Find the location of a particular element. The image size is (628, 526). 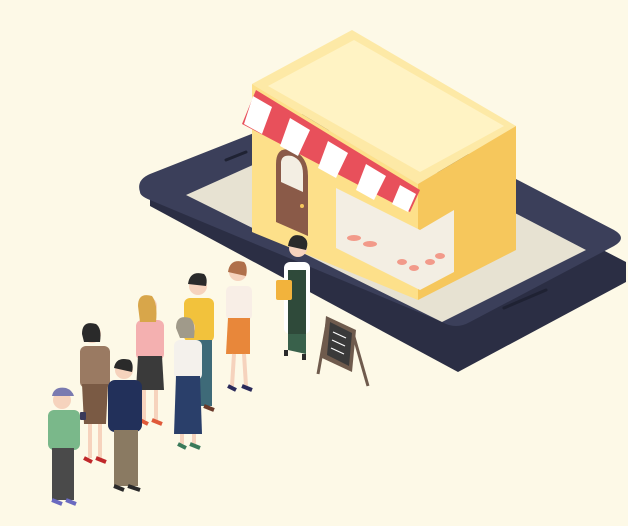

door-knob is located at coordinates (302, 206).